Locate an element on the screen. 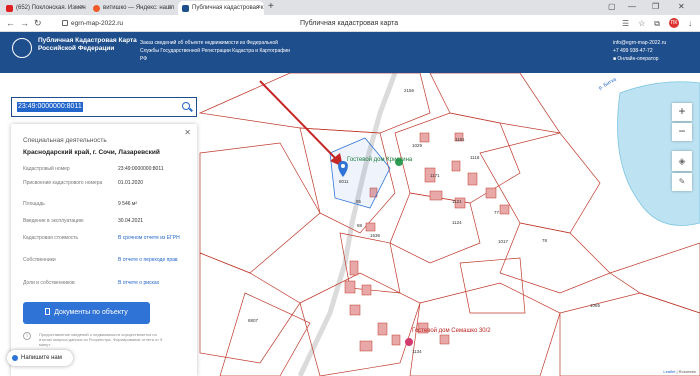 This screenshot has height=376, width=700. chat-label: Напишите нам is located at coordinates (41, 358).